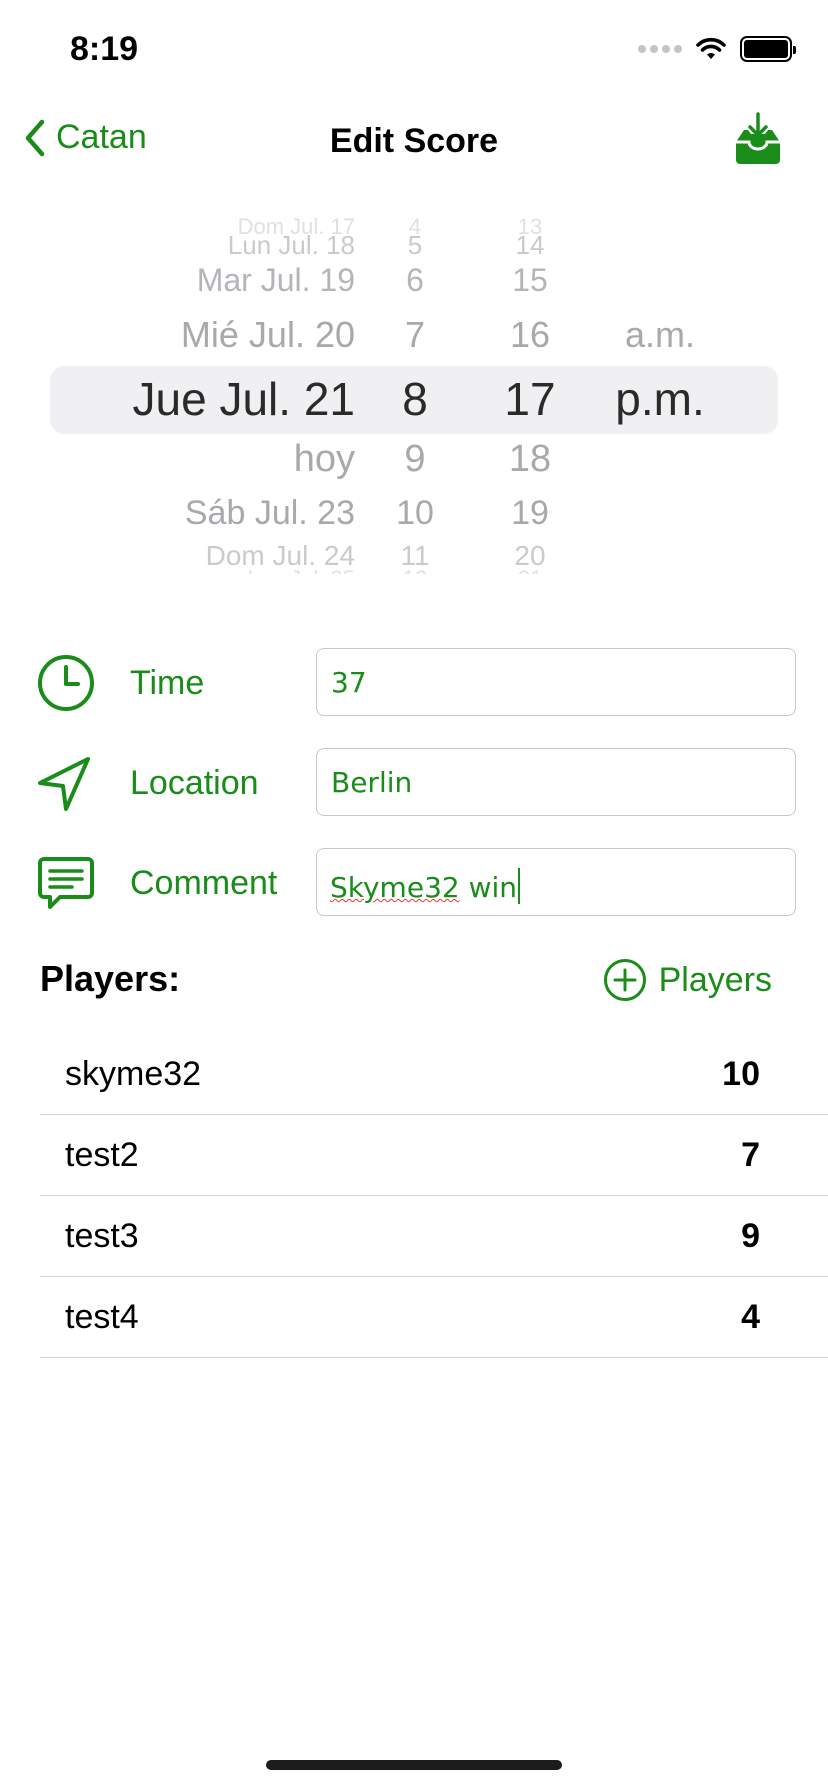 This screenshot has width=828, height=1792. What do you see at coordinates (434, 1317) in the screenshot?
I see `player-row: test4 4` at bounding box center [434, 1317].